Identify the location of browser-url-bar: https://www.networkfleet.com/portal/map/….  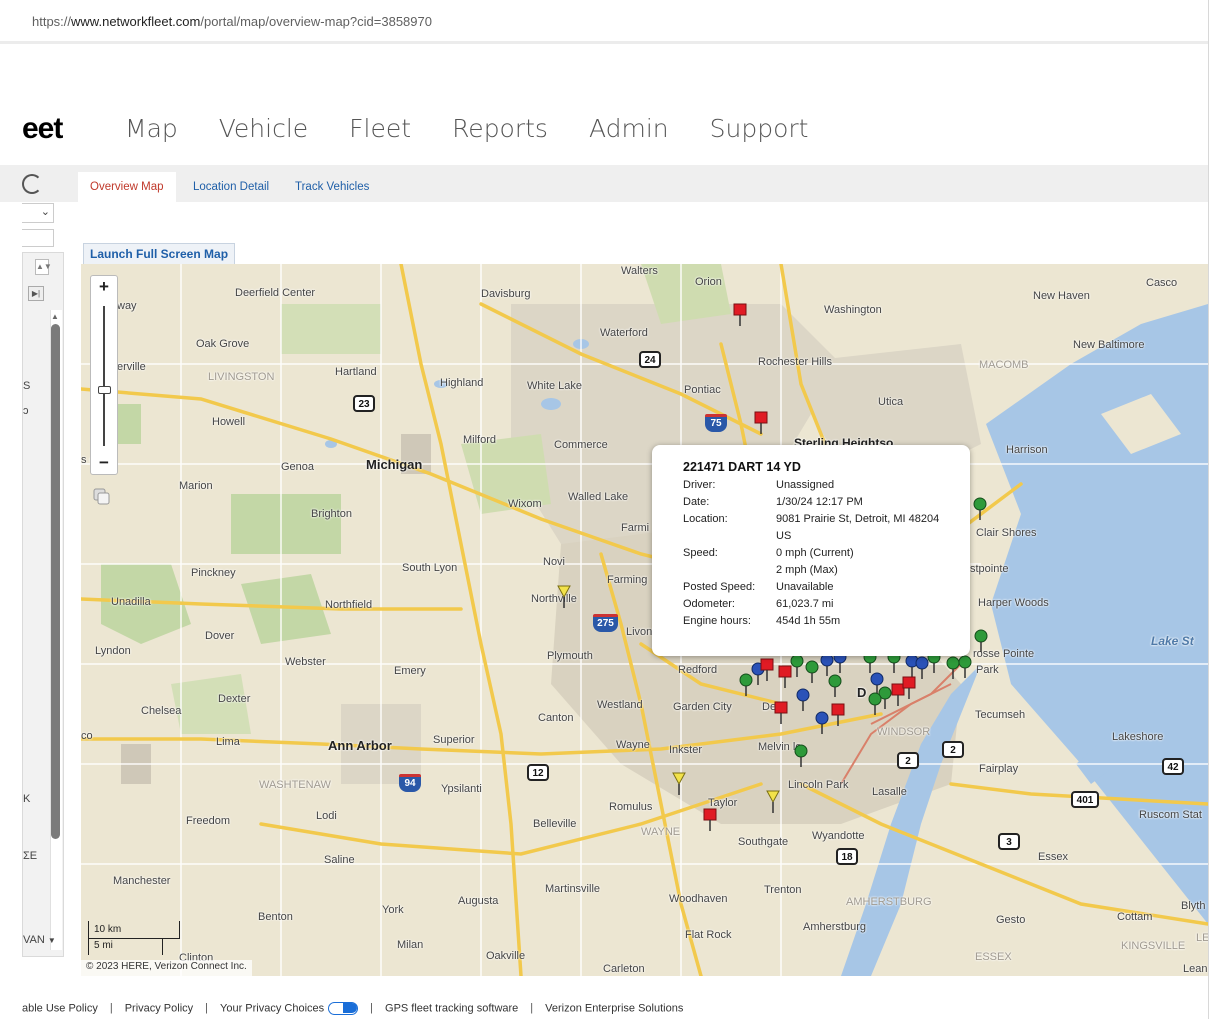
(608, 22).